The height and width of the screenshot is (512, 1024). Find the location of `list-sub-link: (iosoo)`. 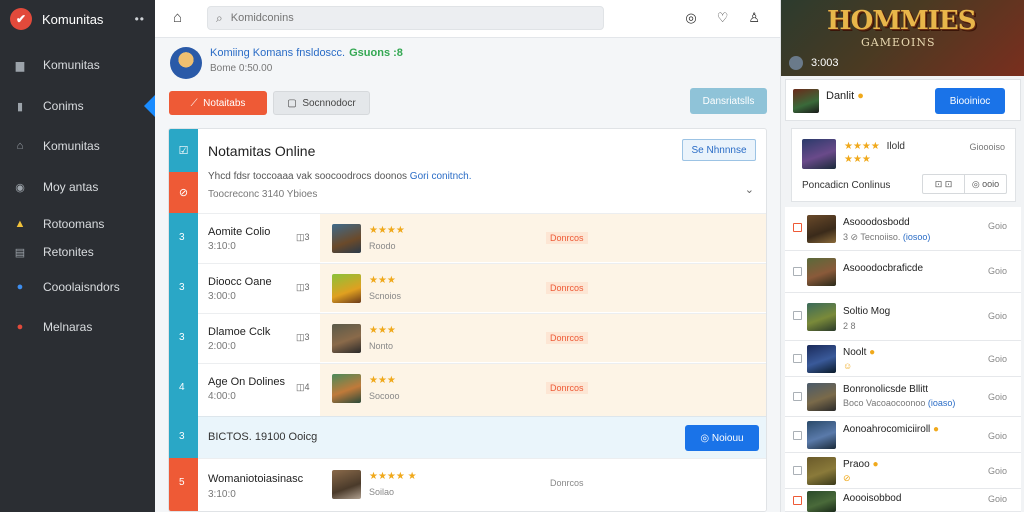

list-sub-link: (iosoo) is located at coordinates (917, 237).